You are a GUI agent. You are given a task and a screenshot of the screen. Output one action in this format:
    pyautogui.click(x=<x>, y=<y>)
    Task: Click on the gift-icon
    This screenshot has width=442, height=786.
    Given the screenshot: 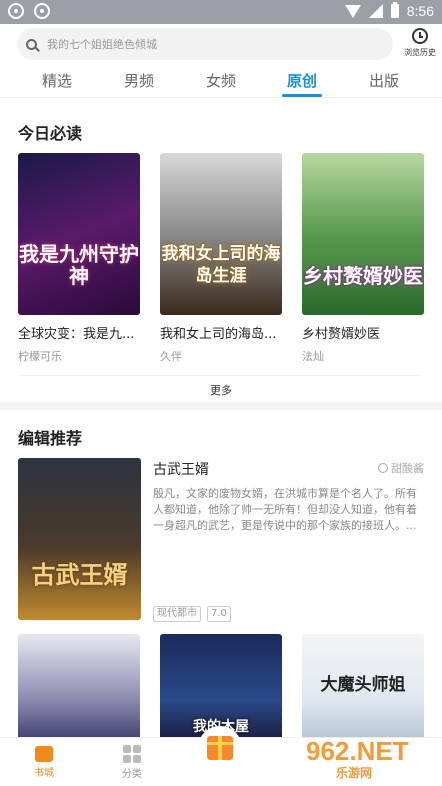 What is the action you would take?
    pyautogui.click(x=220, y=748)
    